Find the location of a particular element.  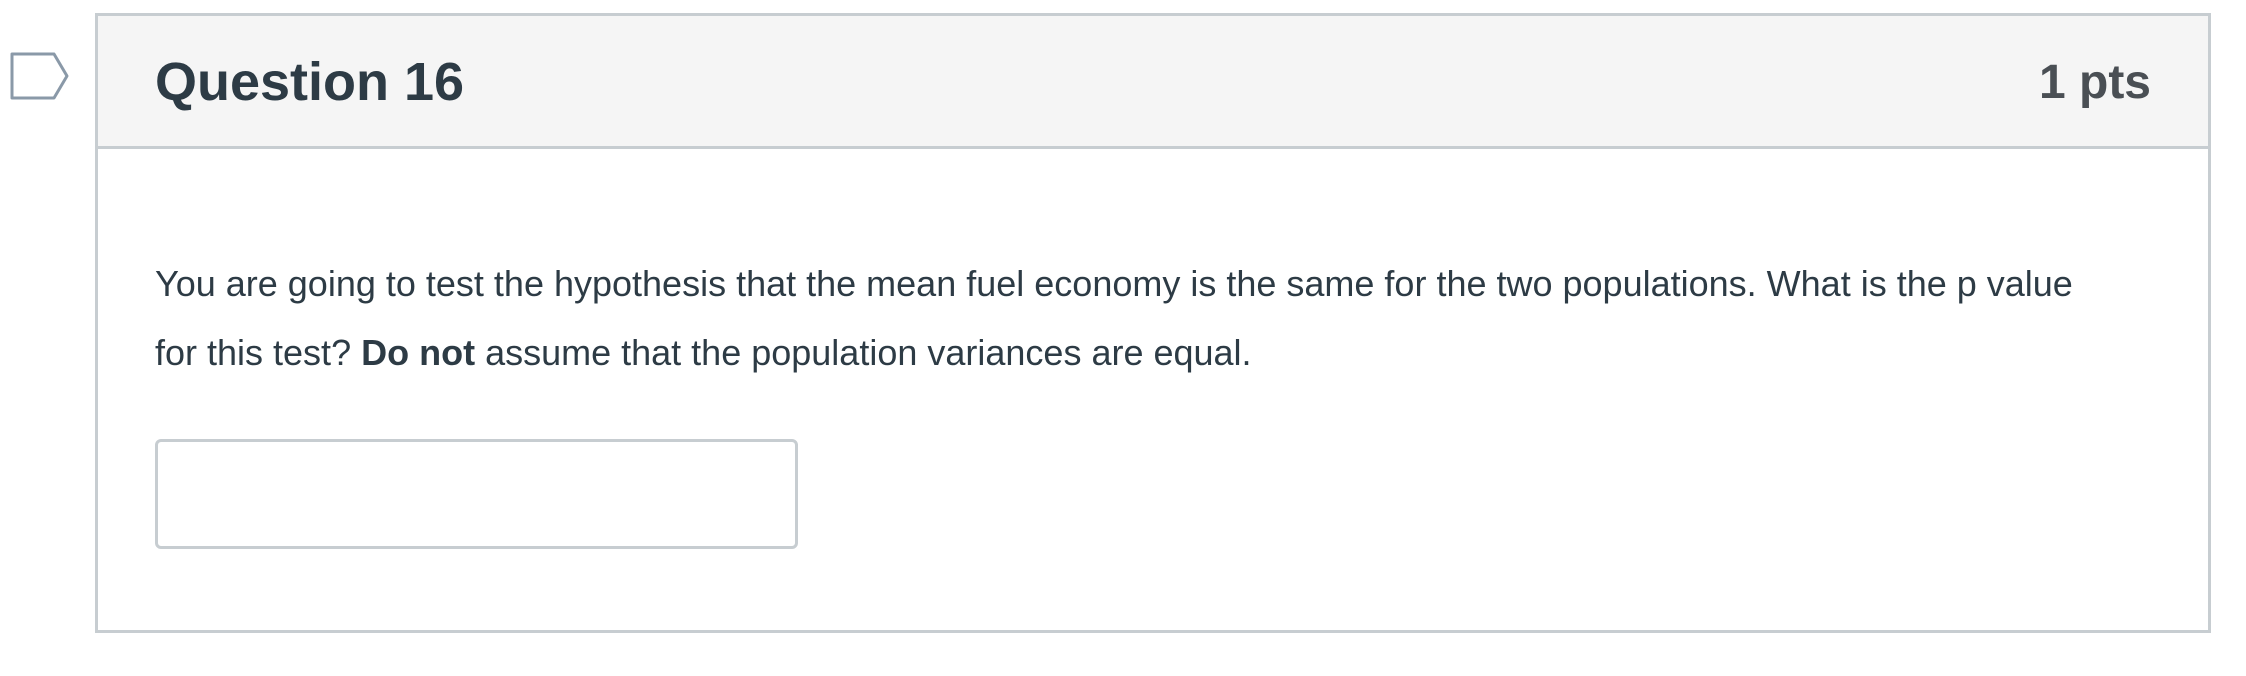

question-title: Question 16 is located at coordinates (310, 82).